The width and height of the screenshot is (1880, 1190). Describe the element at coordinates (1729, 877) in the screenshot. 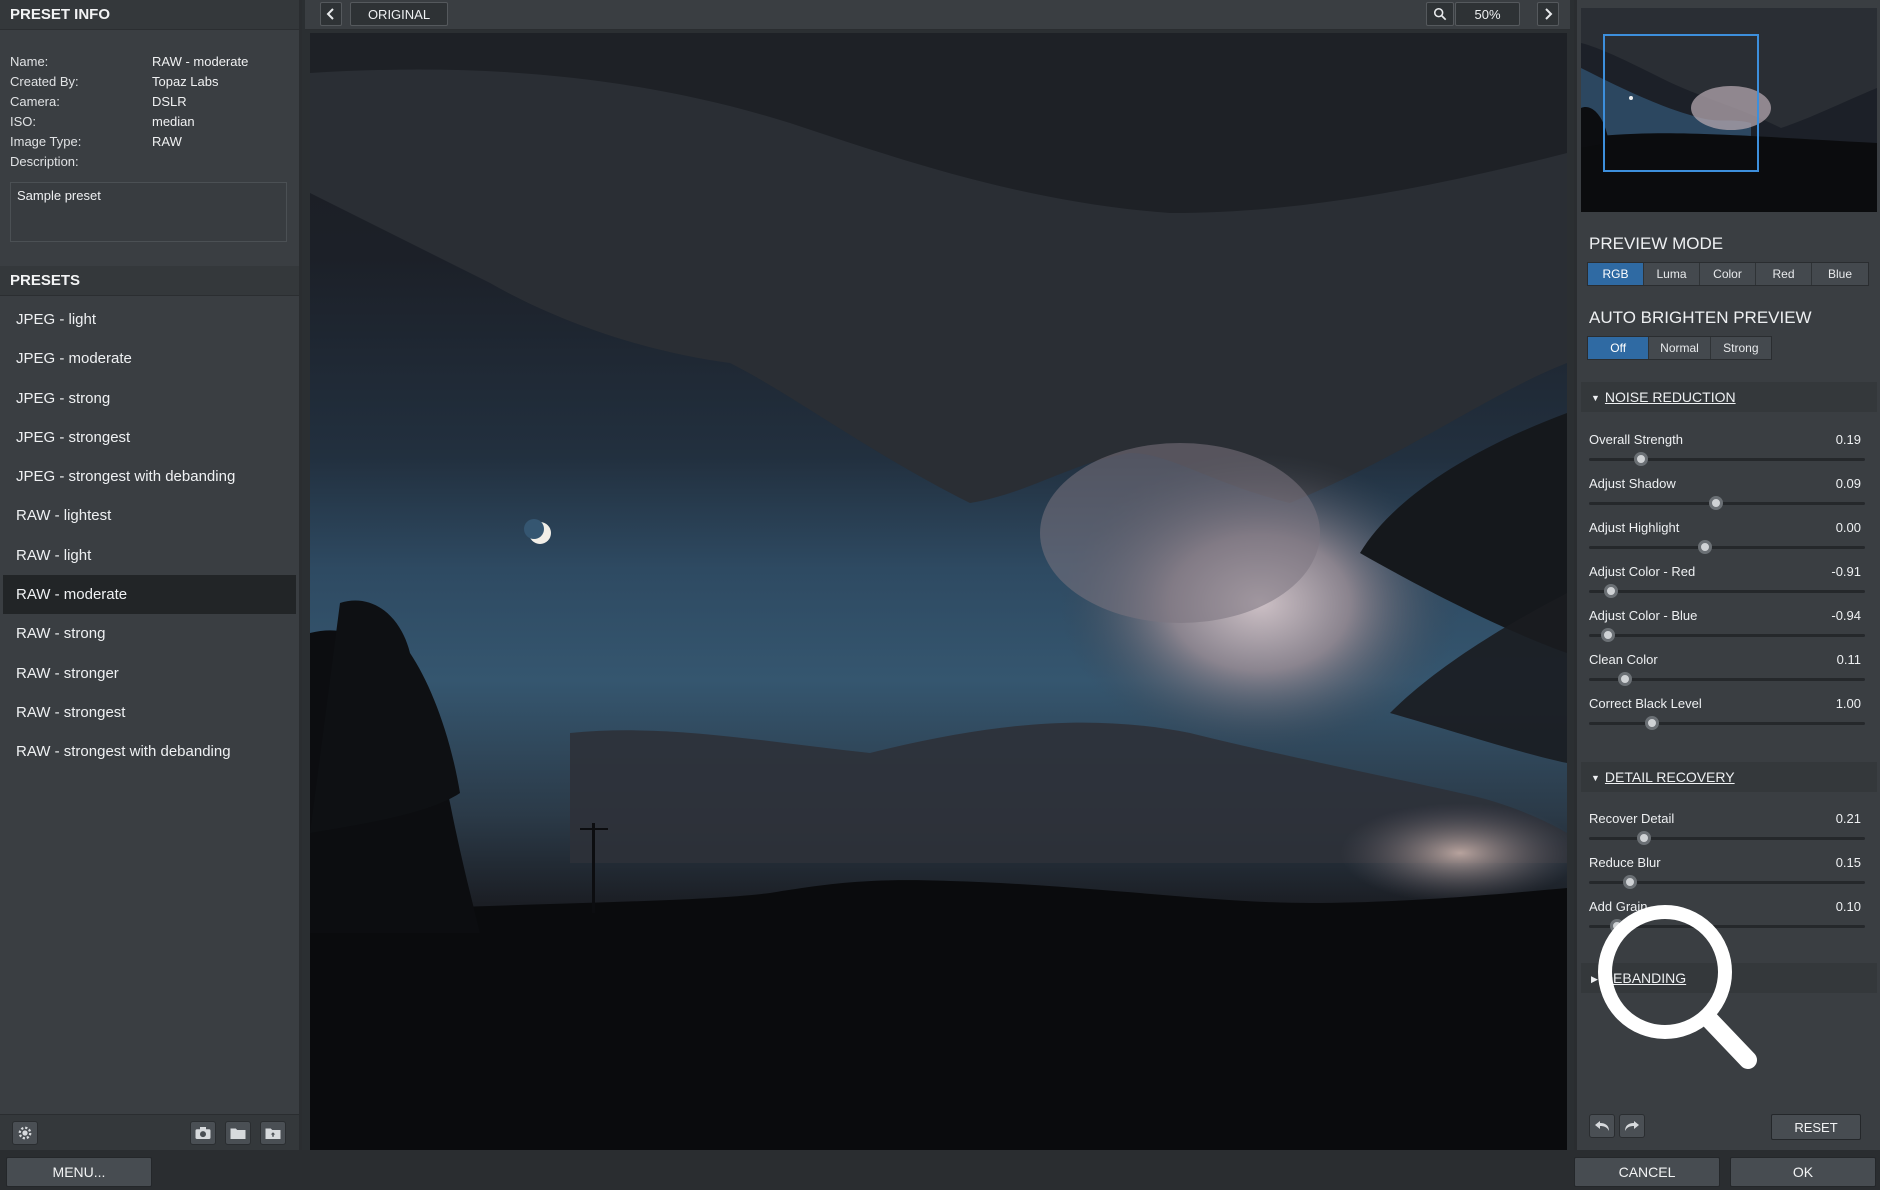

I see `slider-reduce-blur: Reduce Blur 0.15` at that location.